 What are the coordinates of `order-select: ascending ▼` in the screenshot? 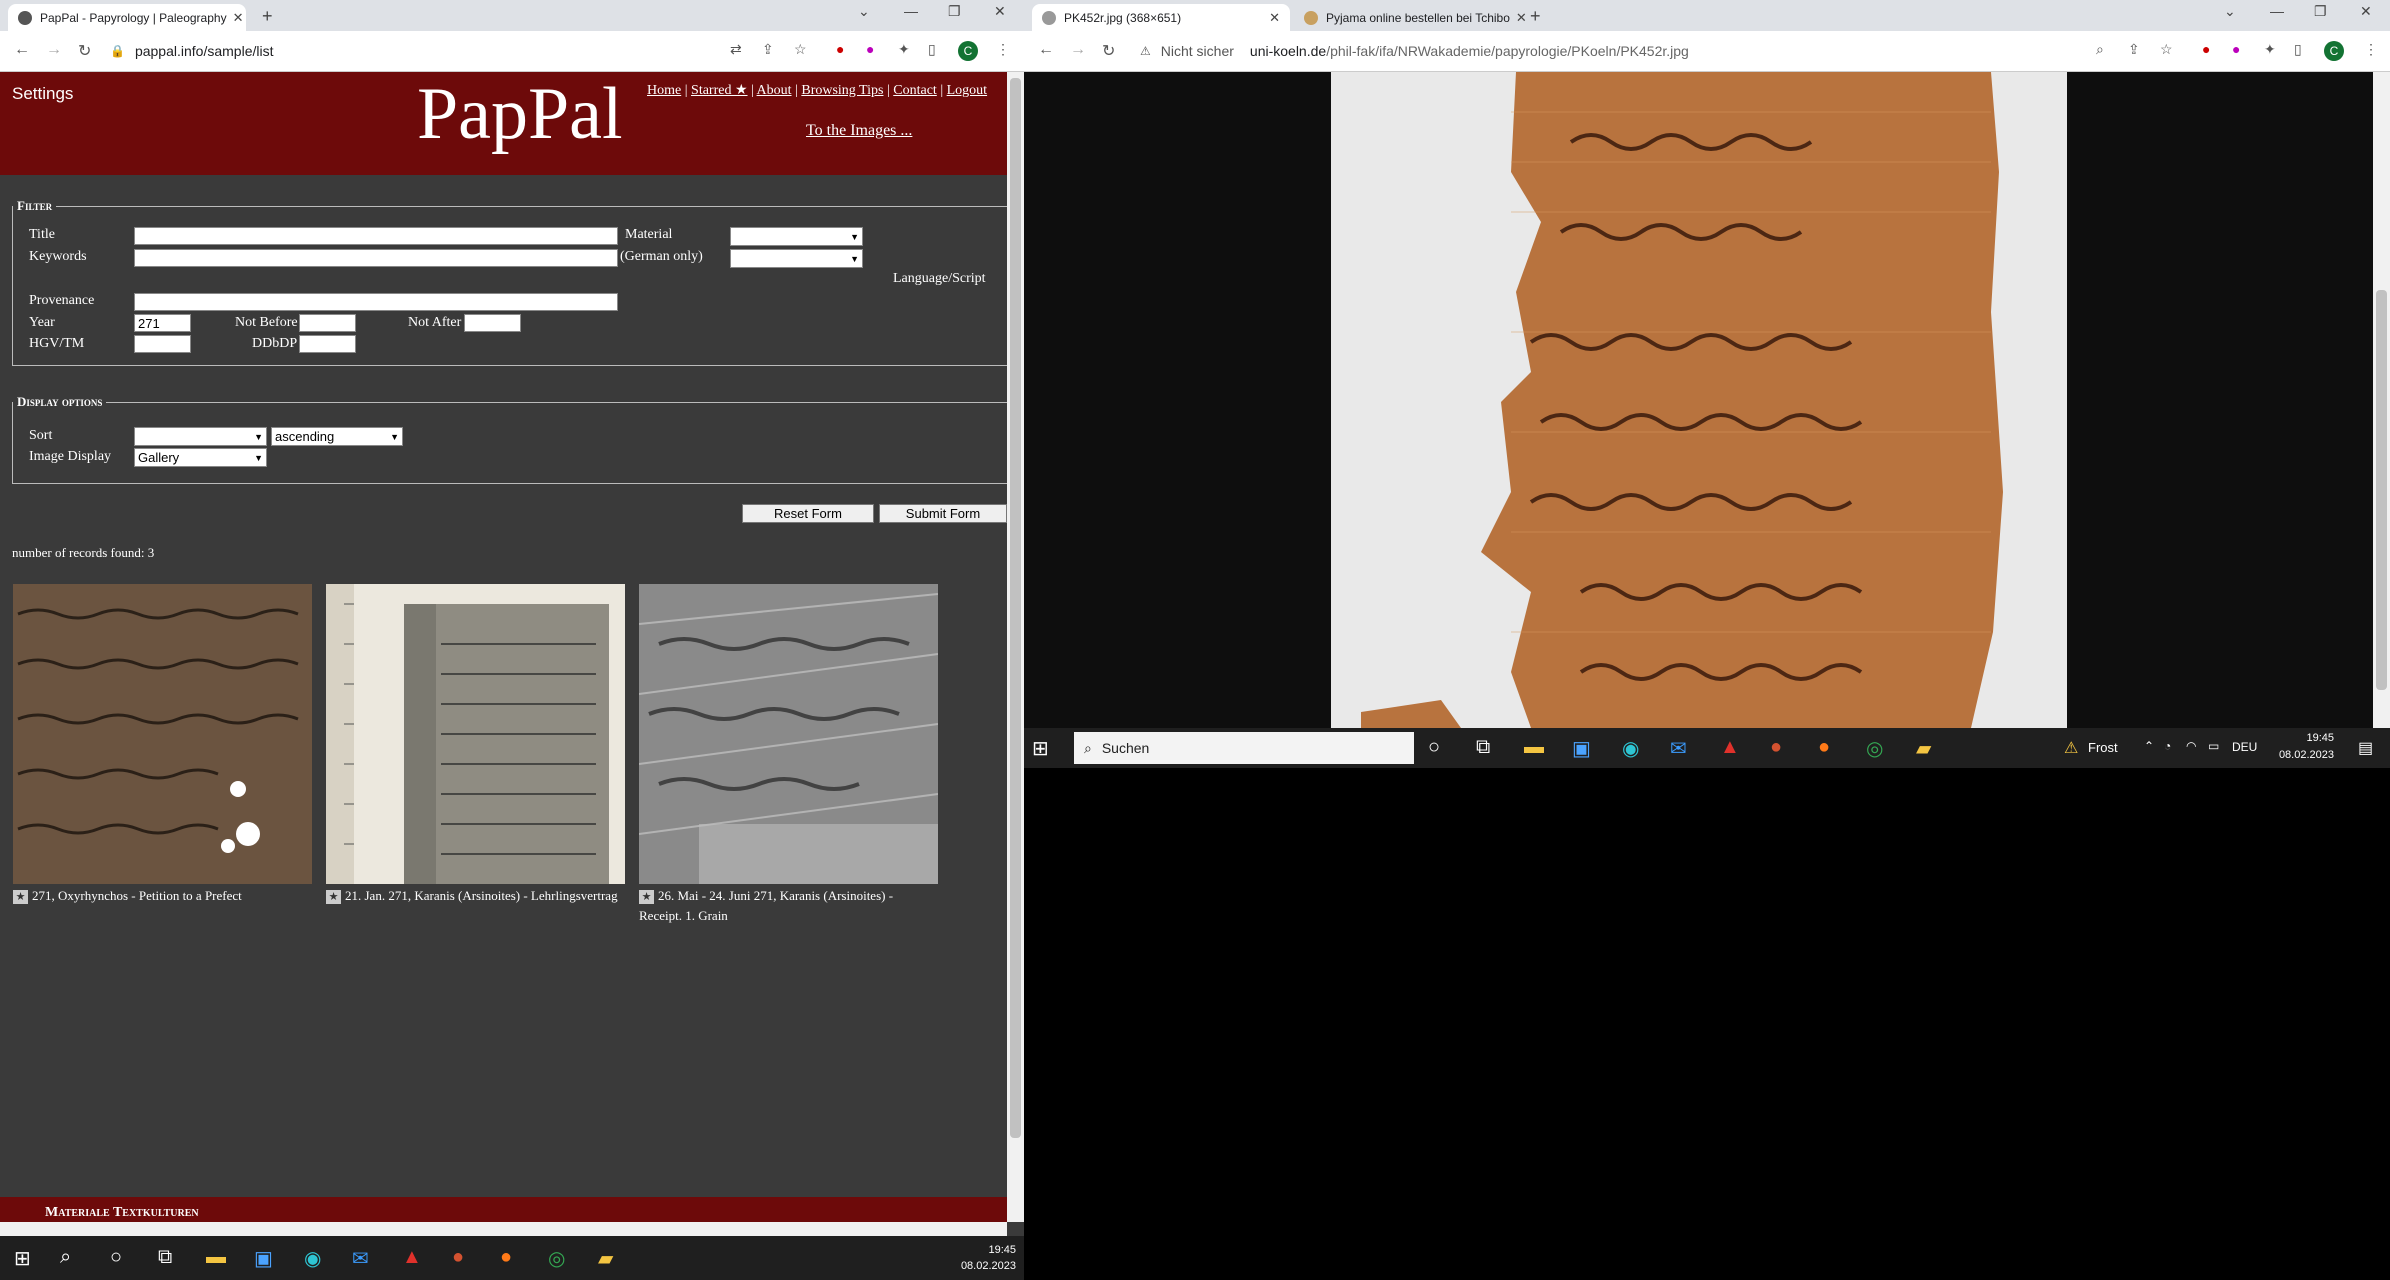 It's located at (337, 436).